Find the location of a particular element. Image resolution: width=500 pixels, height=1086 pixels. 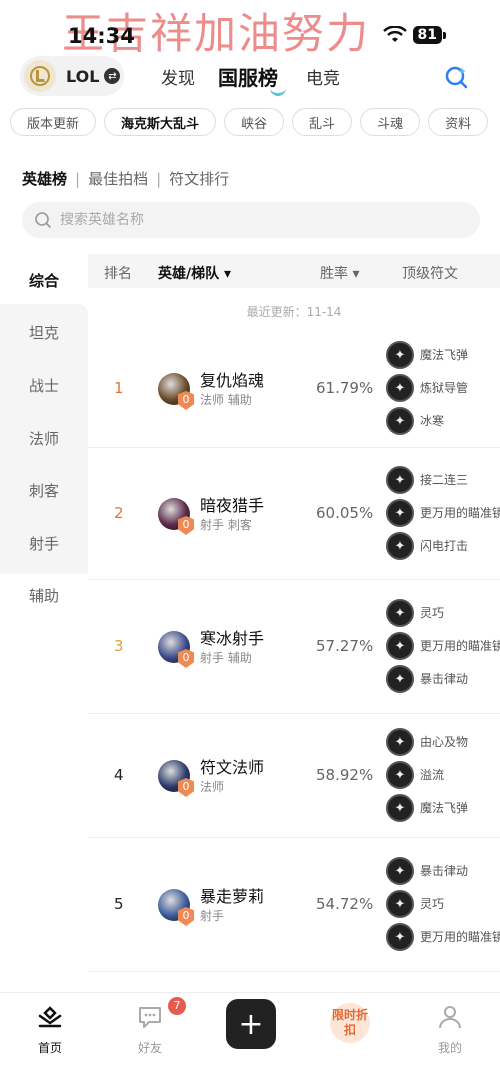

tab-home-label: 首页 is located at coordinates (49, 1048).